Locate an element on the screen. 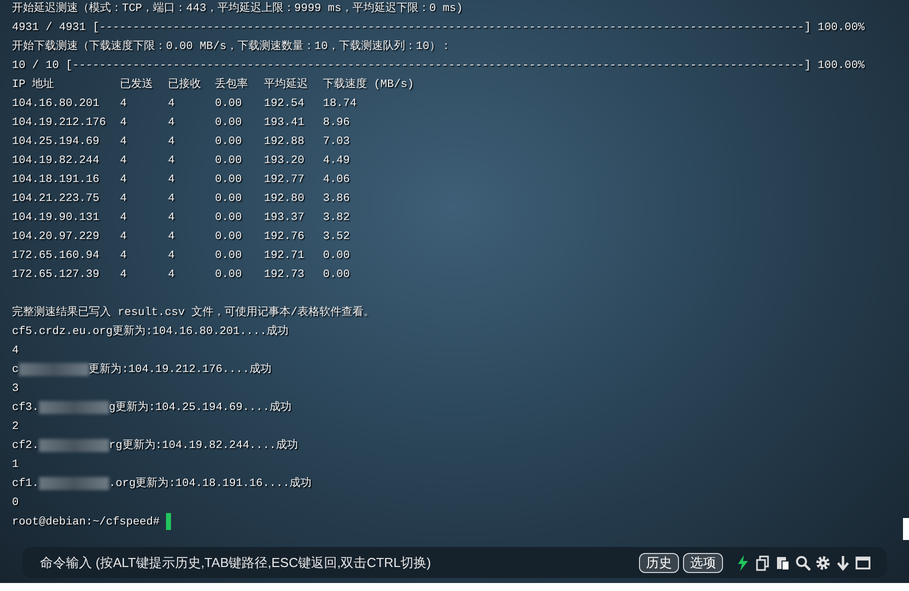 The image size is (909, 591). table-cell: 4.06 is located at coordinates (336, 180).